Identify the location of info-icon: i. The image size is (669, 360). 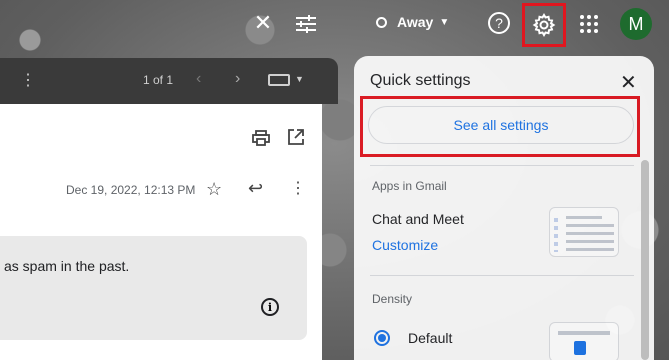
(270, 307).